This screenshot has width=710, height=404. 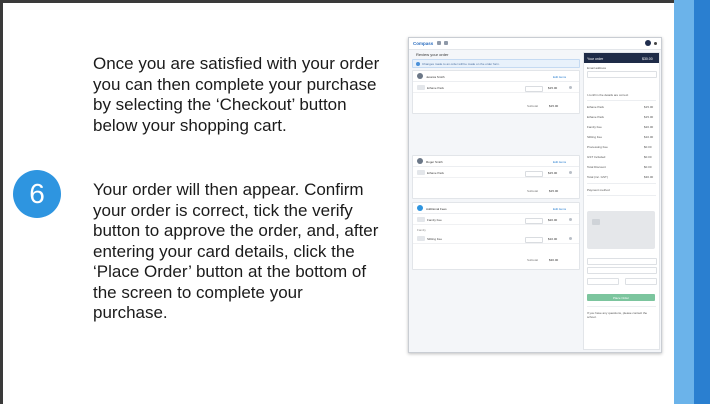 What do you see at coordinates (649, 137) in the screenshot?
I see `summary-line-value: $10.00` at bounding box center [649, 137].